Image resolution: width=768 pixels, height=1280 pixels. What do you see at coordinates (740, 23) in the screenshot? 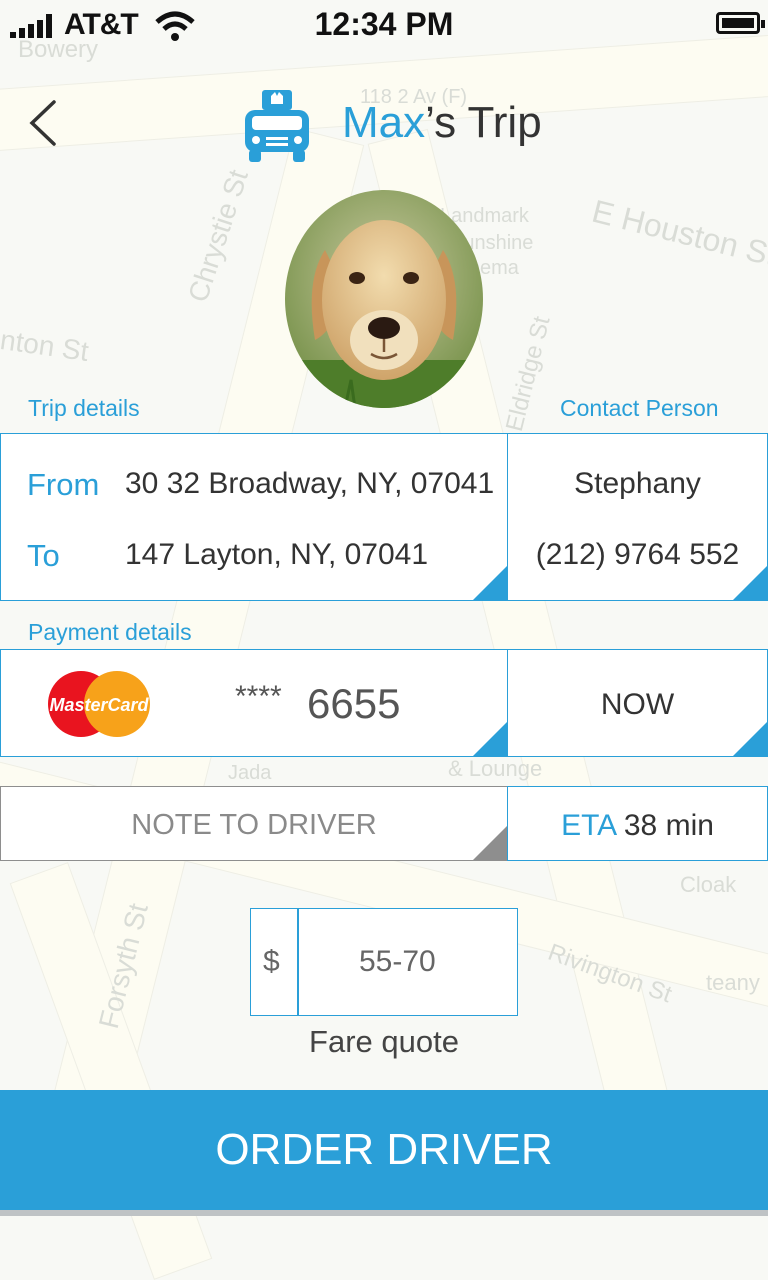
I see `battery-icon` at bounding box center [740, 23].